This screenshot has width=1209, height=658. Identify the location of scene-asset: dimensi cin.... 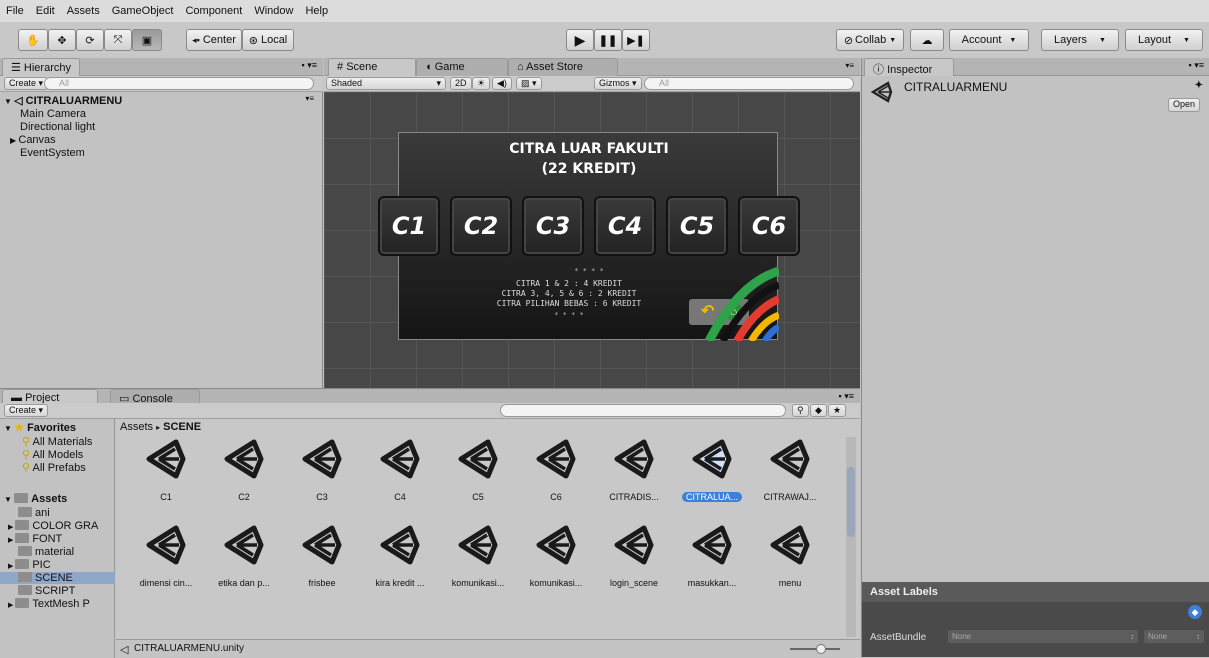
(166, 563).